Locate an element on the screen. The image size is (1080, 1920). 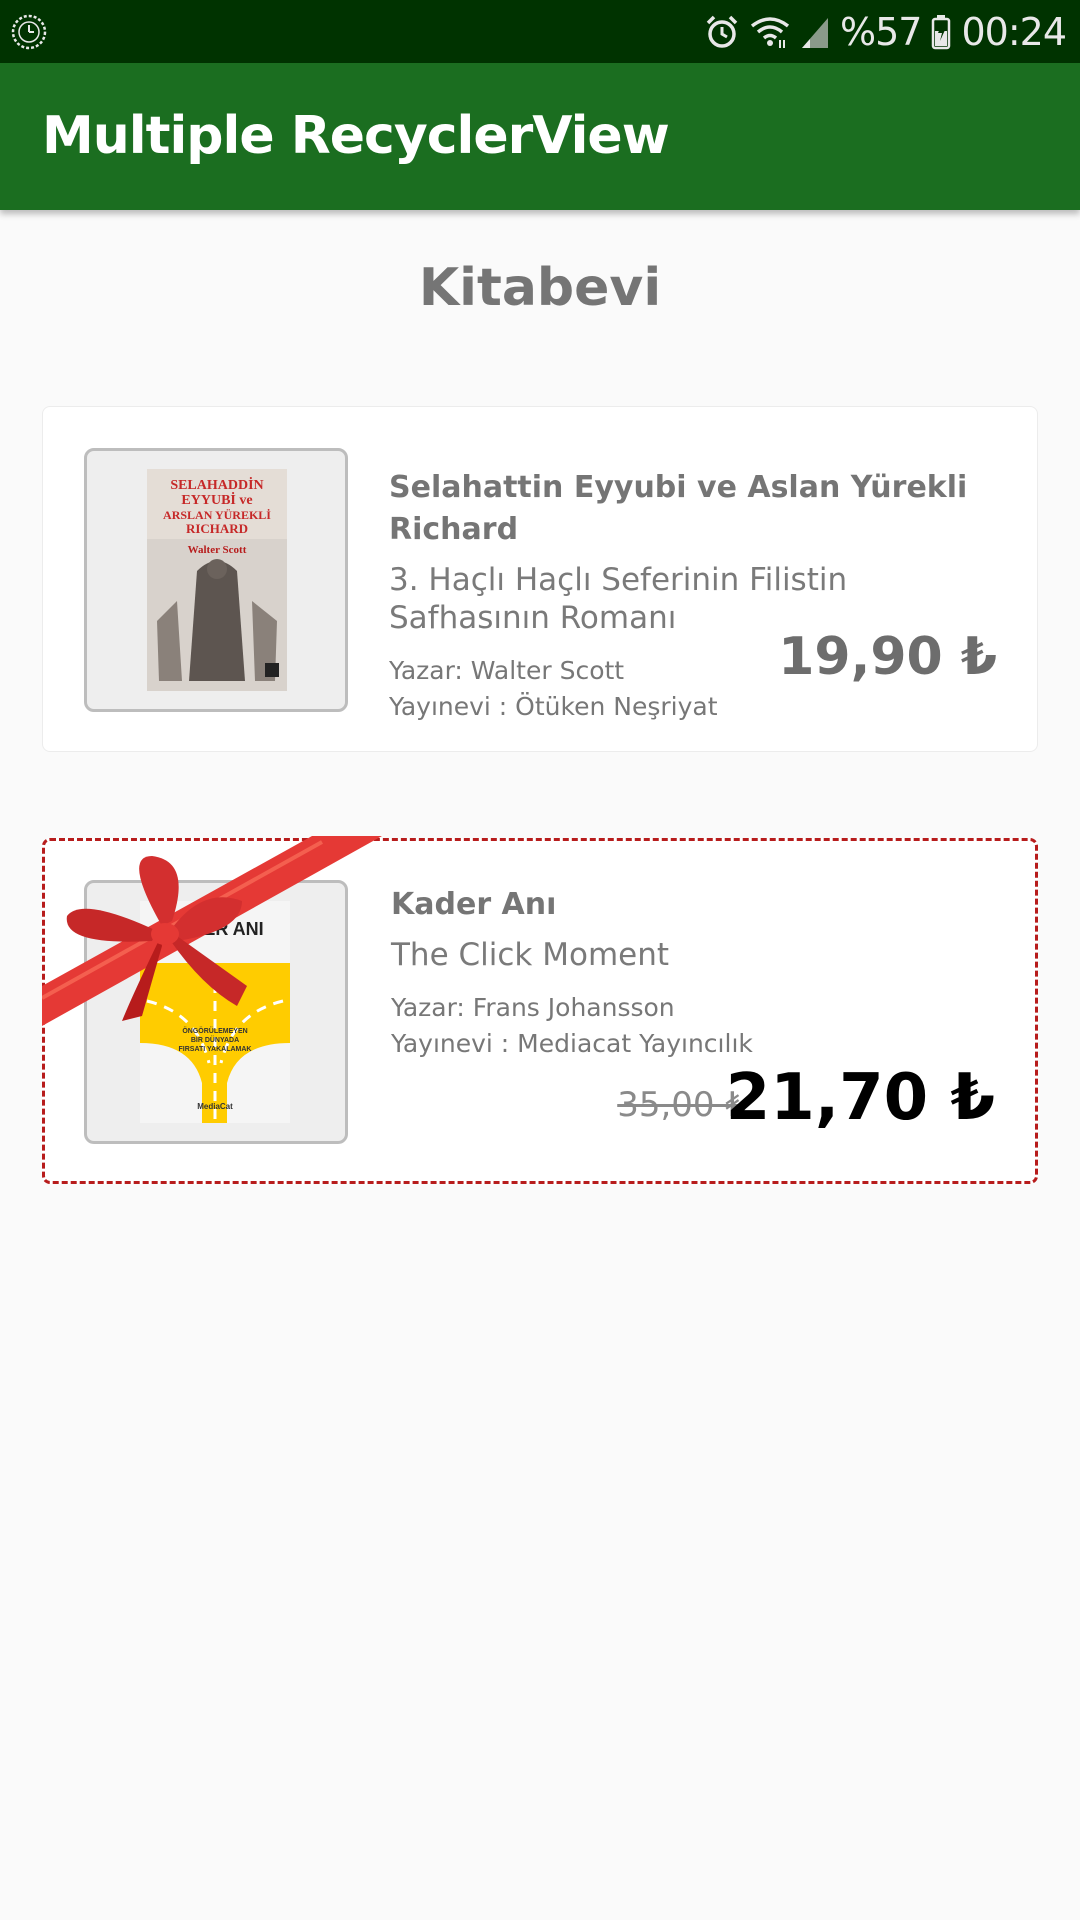
cover-line: ÖNGÖRÜLEMEYEN is located at coordinates (214, 1030).